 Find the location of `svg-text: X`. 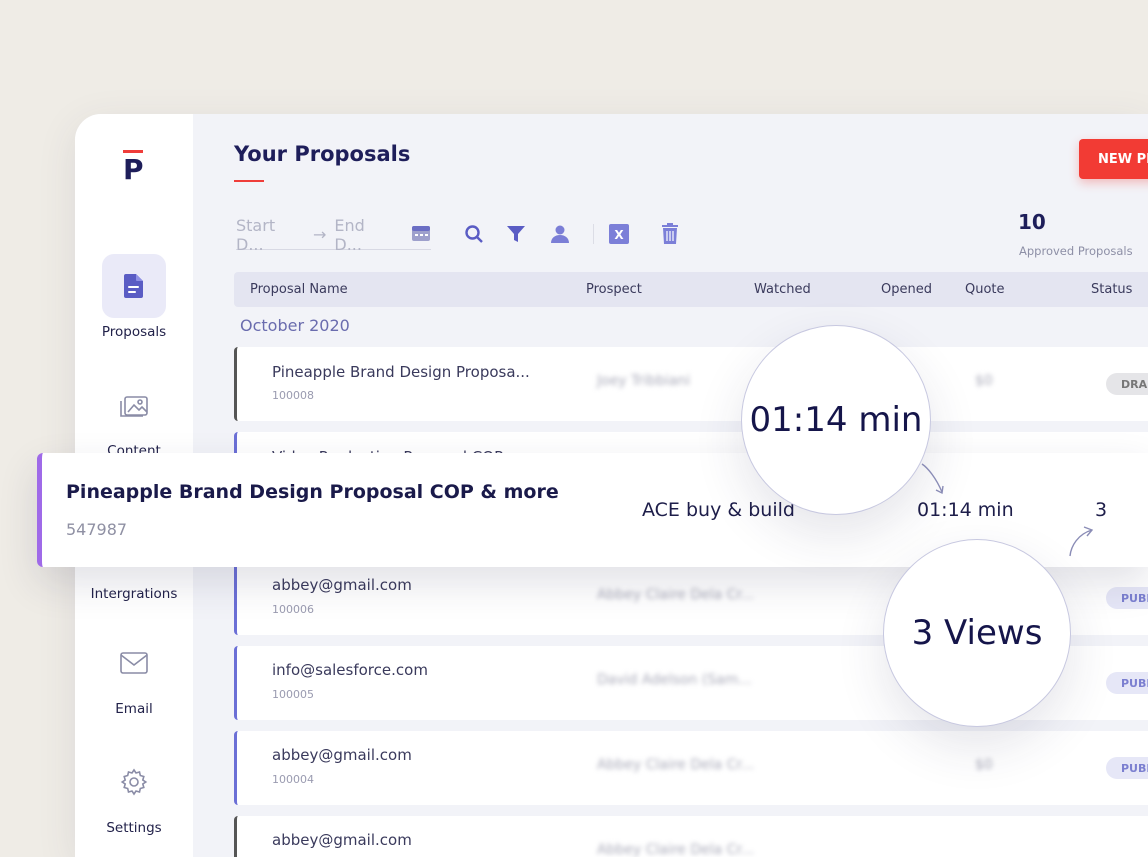

svg-text: X is located at coordinates (619, 235).